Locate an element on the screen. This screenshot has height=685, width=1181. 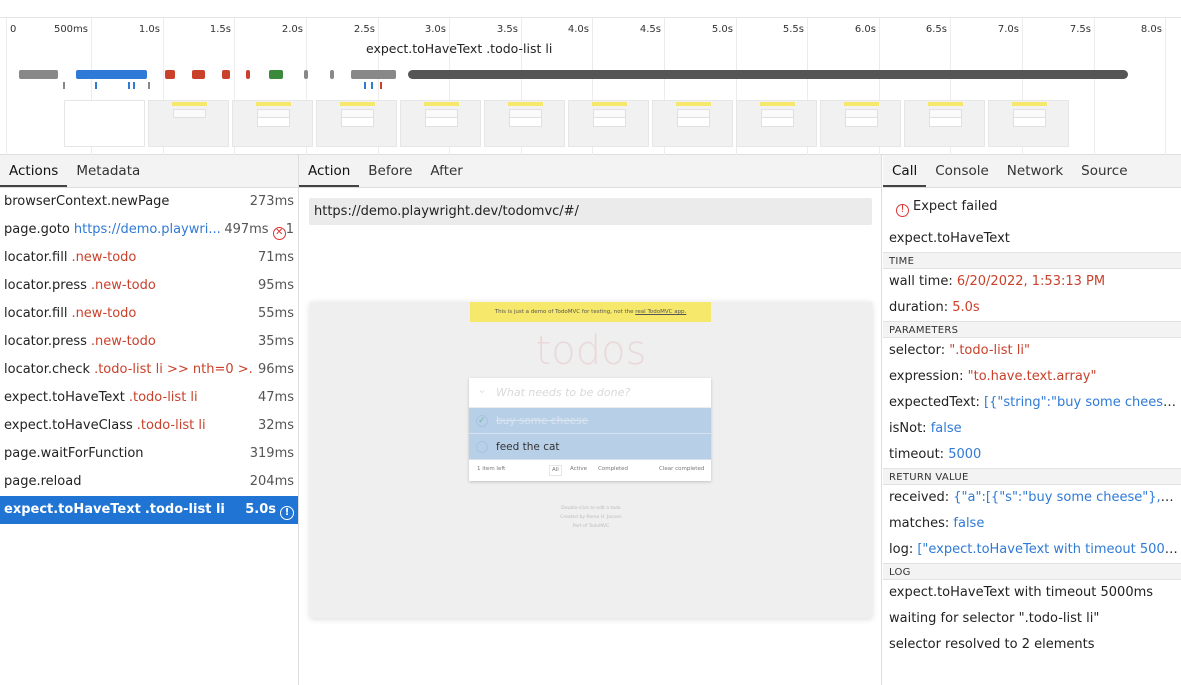
kv-expression: expression: "to.have.text.array" is located at coordinates (1032, 377).